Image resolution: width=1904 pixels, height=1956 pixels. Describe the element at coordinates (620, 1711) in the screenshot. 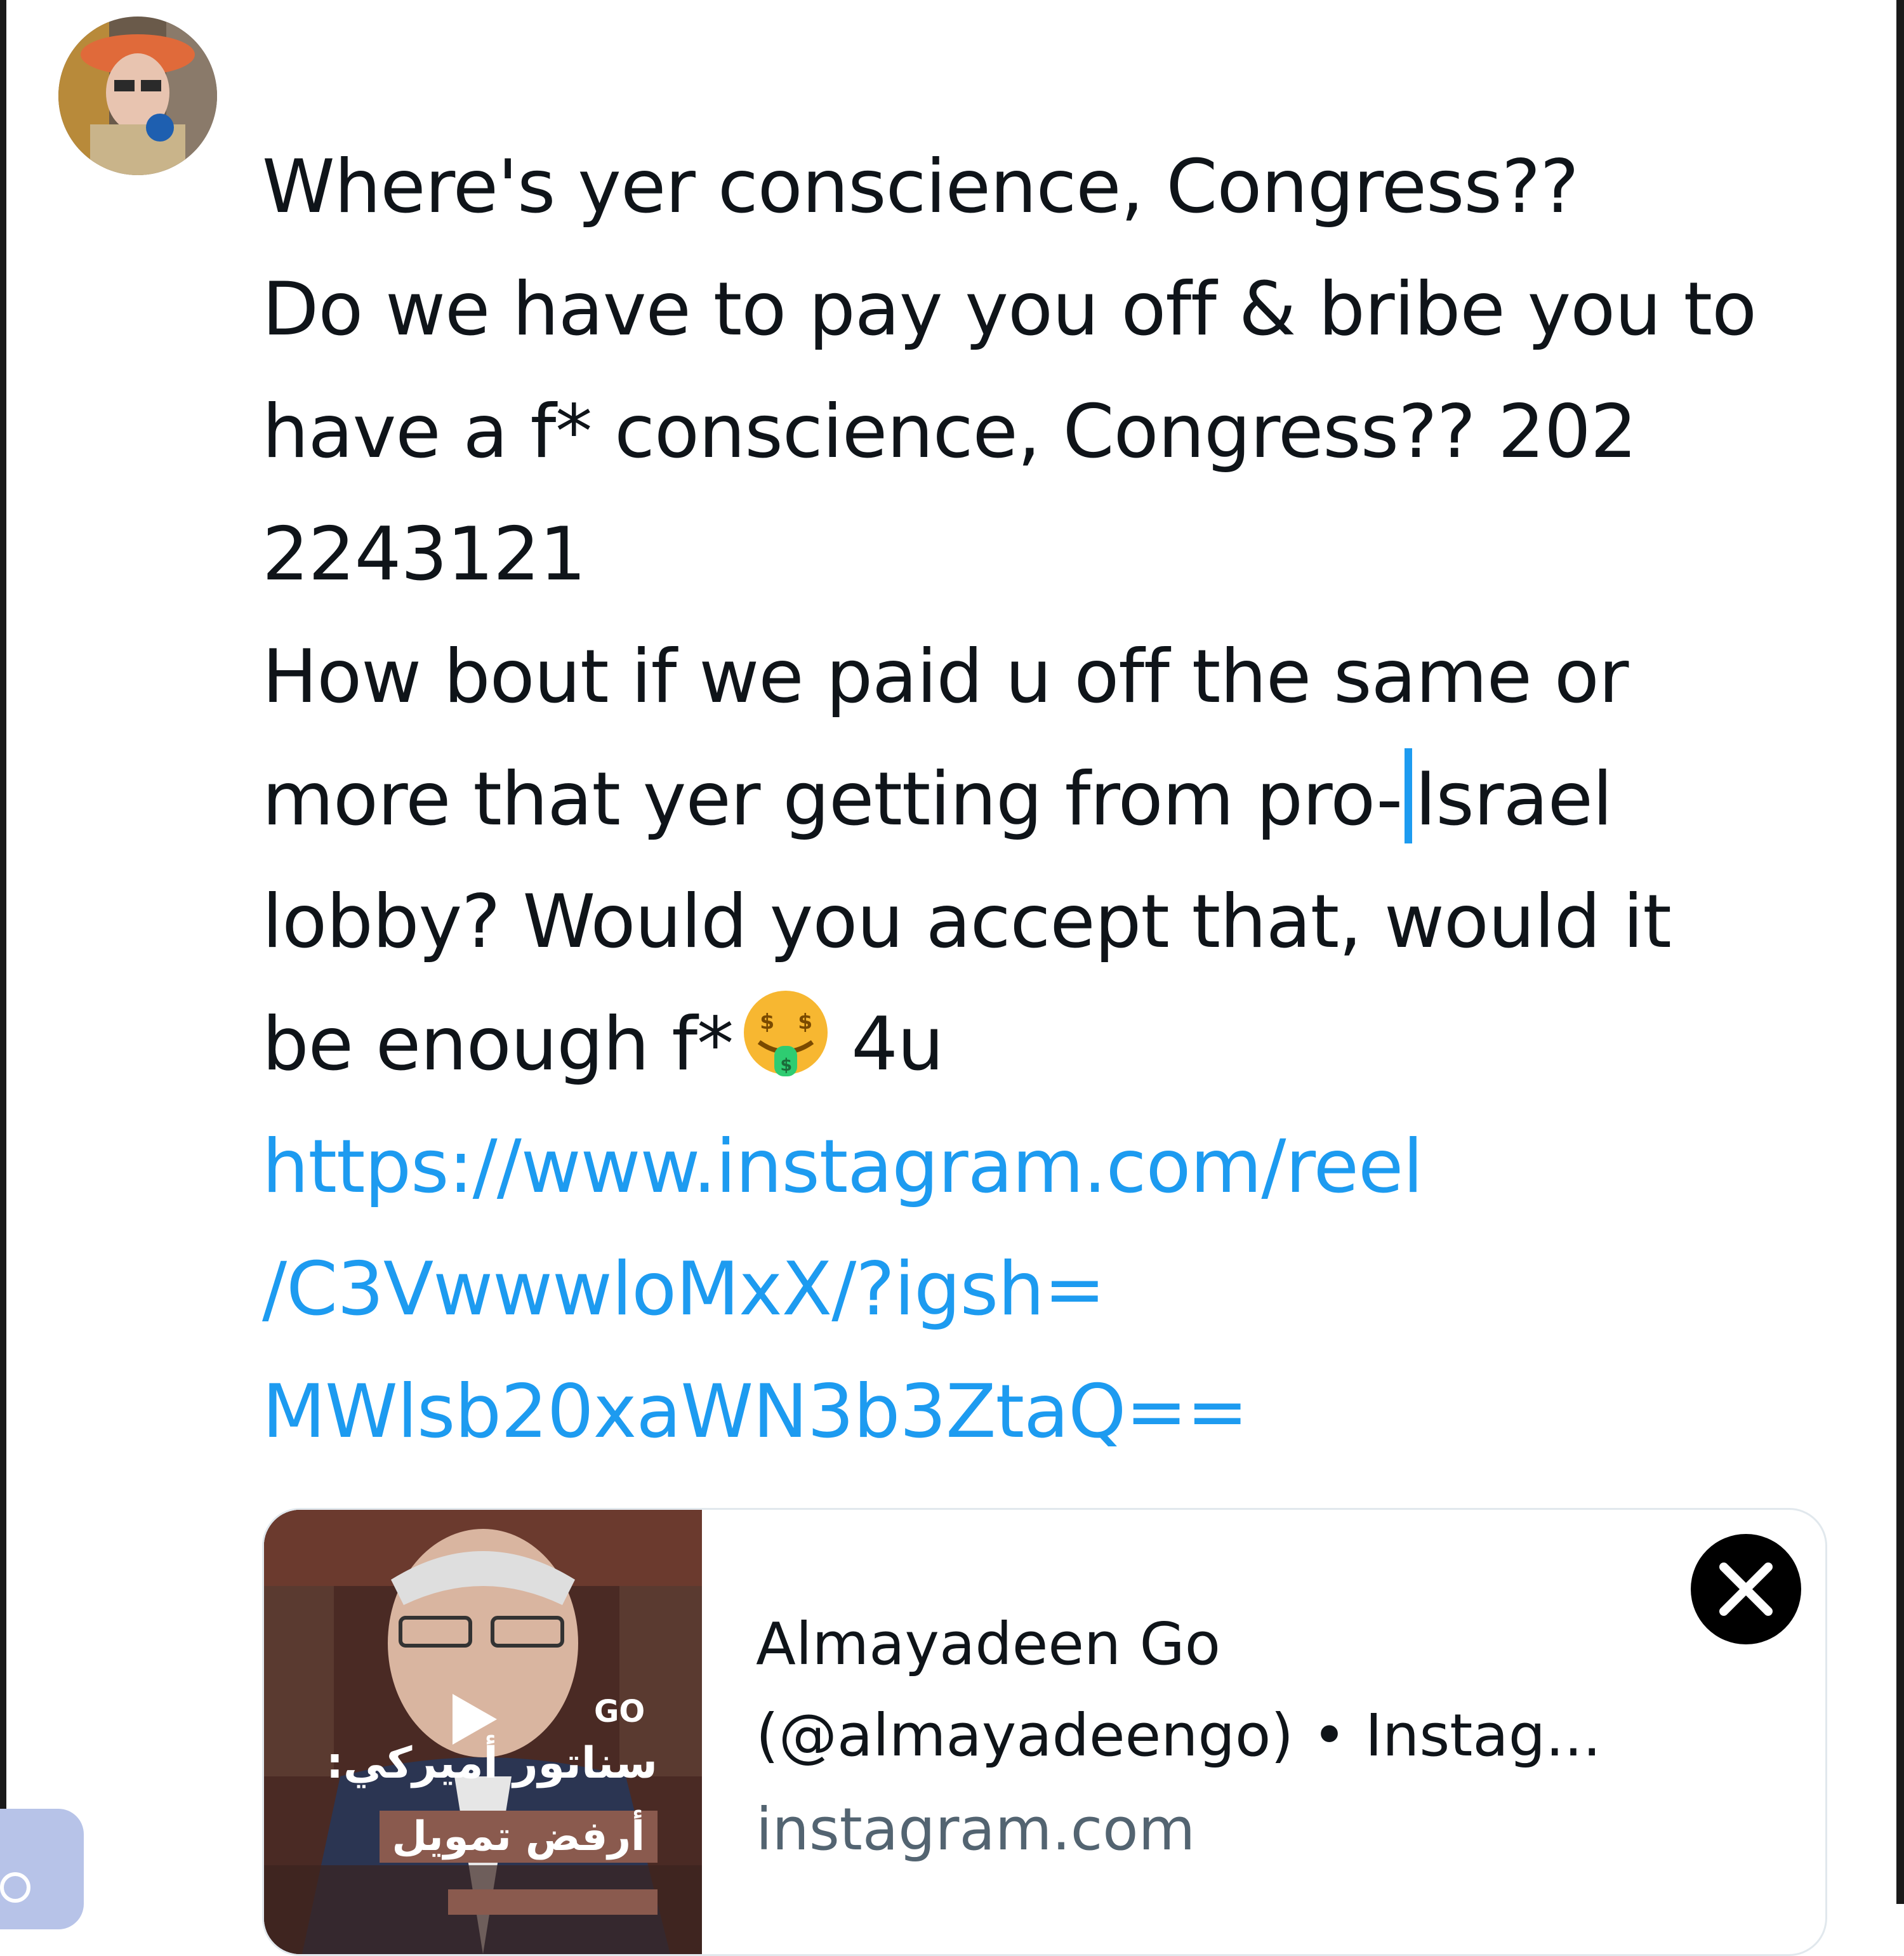

I see `thumbnail-badge: GO` at that location.